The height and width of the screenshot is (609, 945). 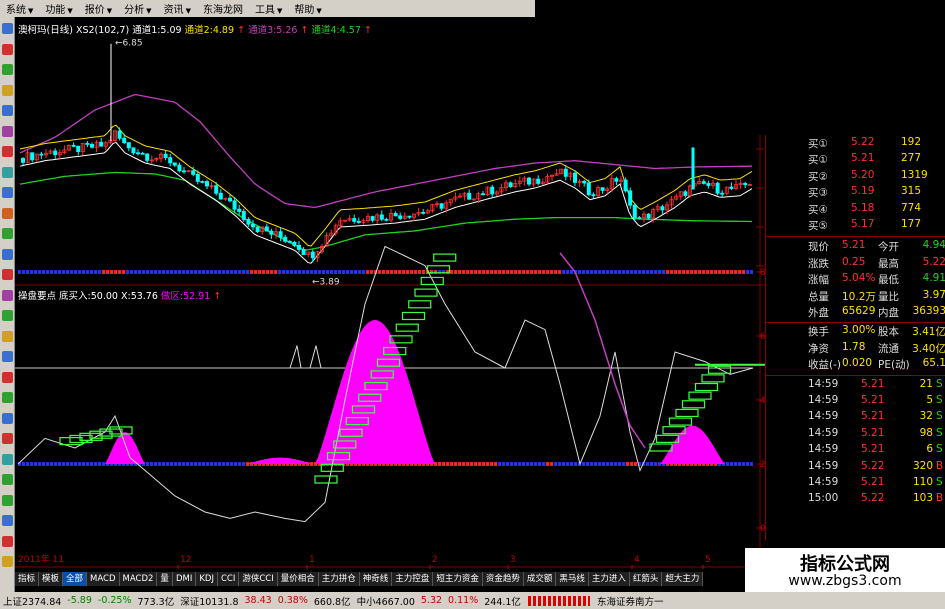 I want to click on menu-1: 功能 ▼, so click(x=58, y=8).